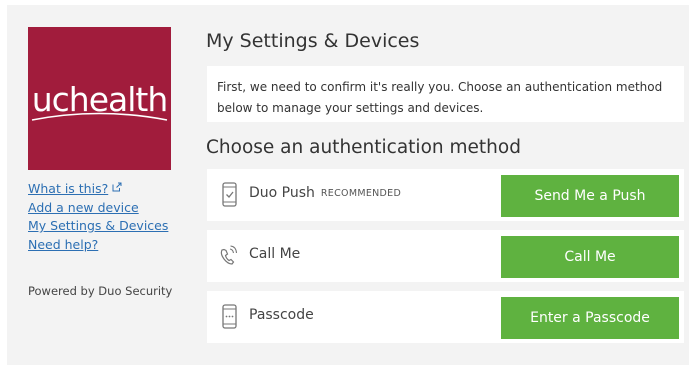 The image size is (691, 370). Describe the element at coordinates (361, 193) in the screenshot. I see `recommended-badge: RECOMMENDED` at that location.